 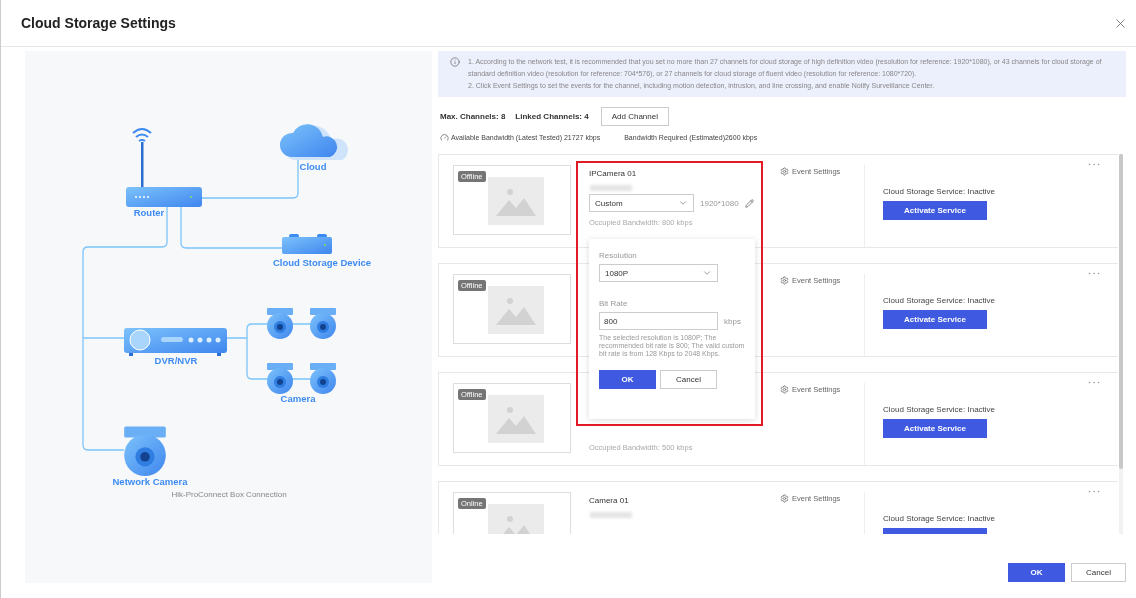 I want to click on field-label: Resolution, so click(x=618, y=255).